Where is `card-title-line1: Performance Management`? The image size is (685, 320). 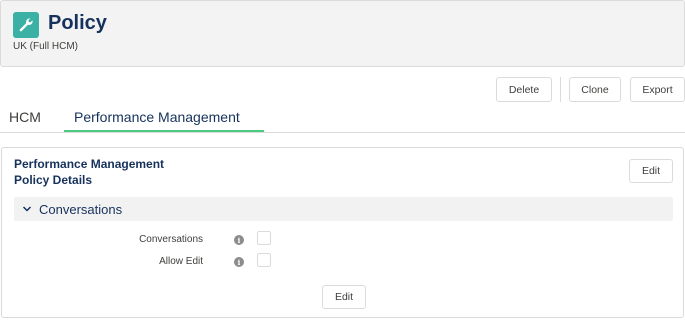 card-title-line1: Performance Management is located at coordinates (89, 164).